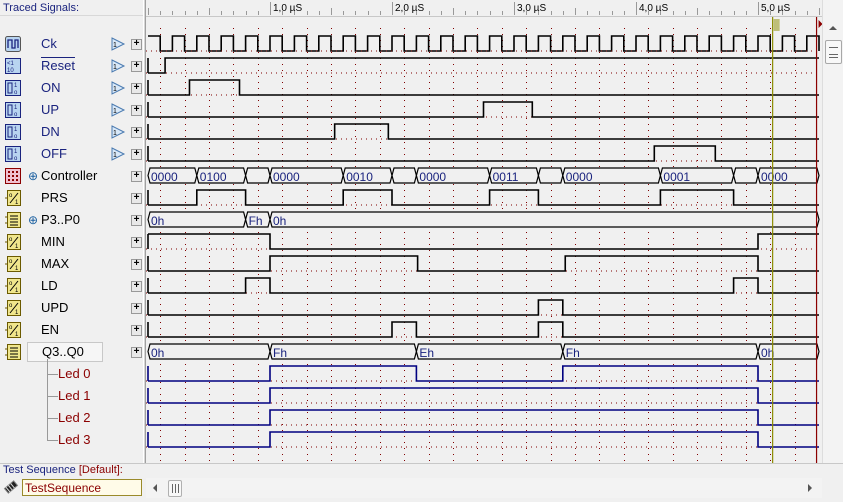 This screenshot has height=502, width=843. I want to click on signal-row-controller: ⊕ Controller +, so click(71, 176).